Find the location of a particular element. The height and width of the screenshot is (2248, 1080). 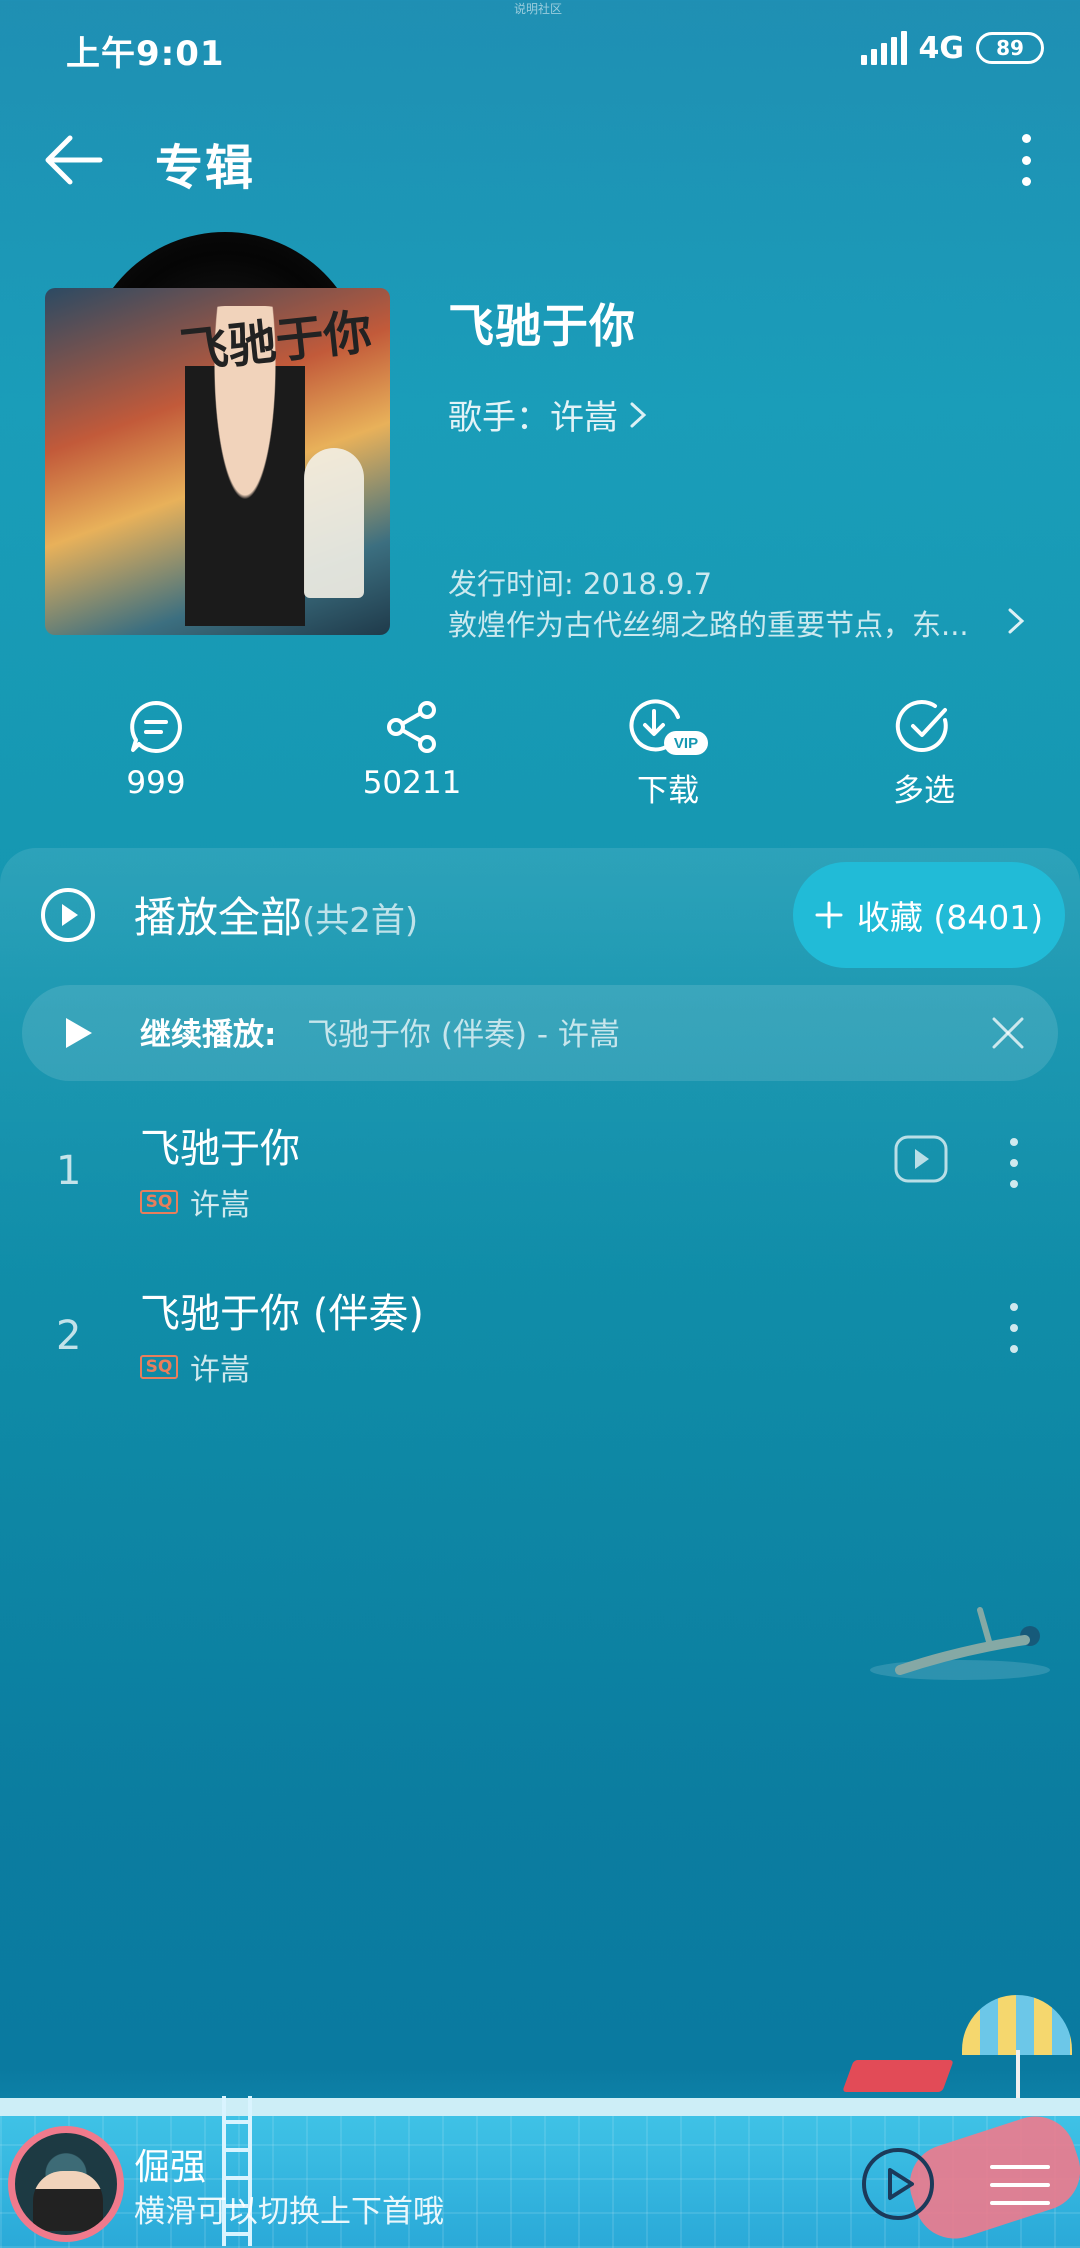

playlist-icon is located at coordinates (1020, 2167).